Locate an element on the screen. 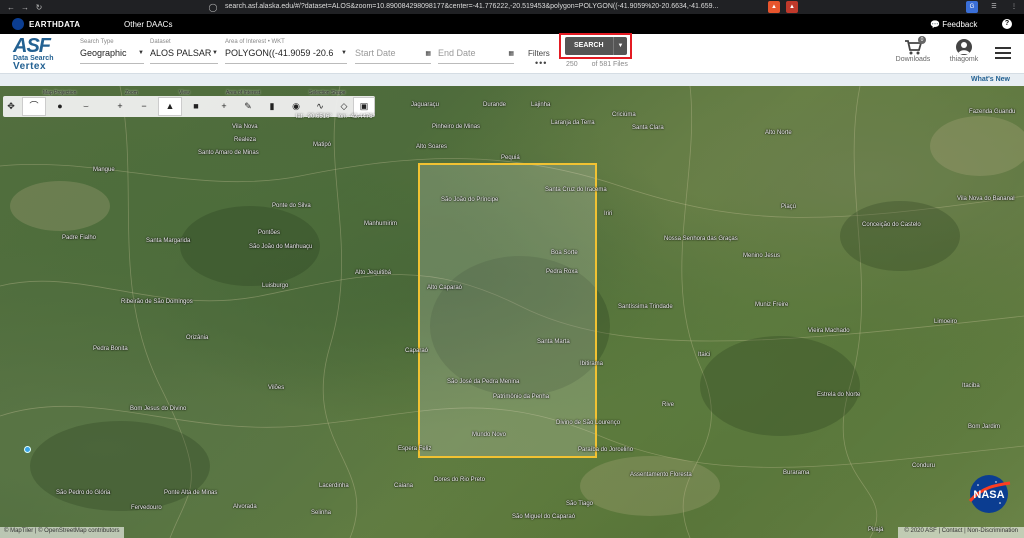 The height and width of the screenshot is (538, 1024). place-label: Orizânia is located at coordinates (197, 338).